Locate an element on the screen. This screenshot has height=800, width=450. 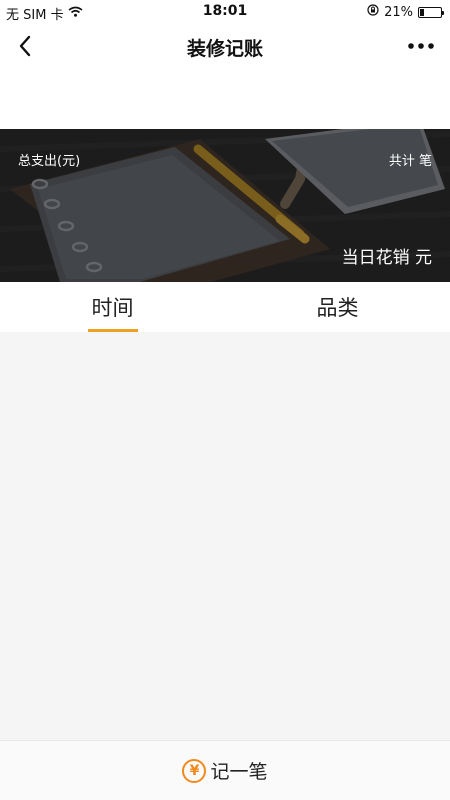
status-right: 21% is located at coordinates (405, 12).